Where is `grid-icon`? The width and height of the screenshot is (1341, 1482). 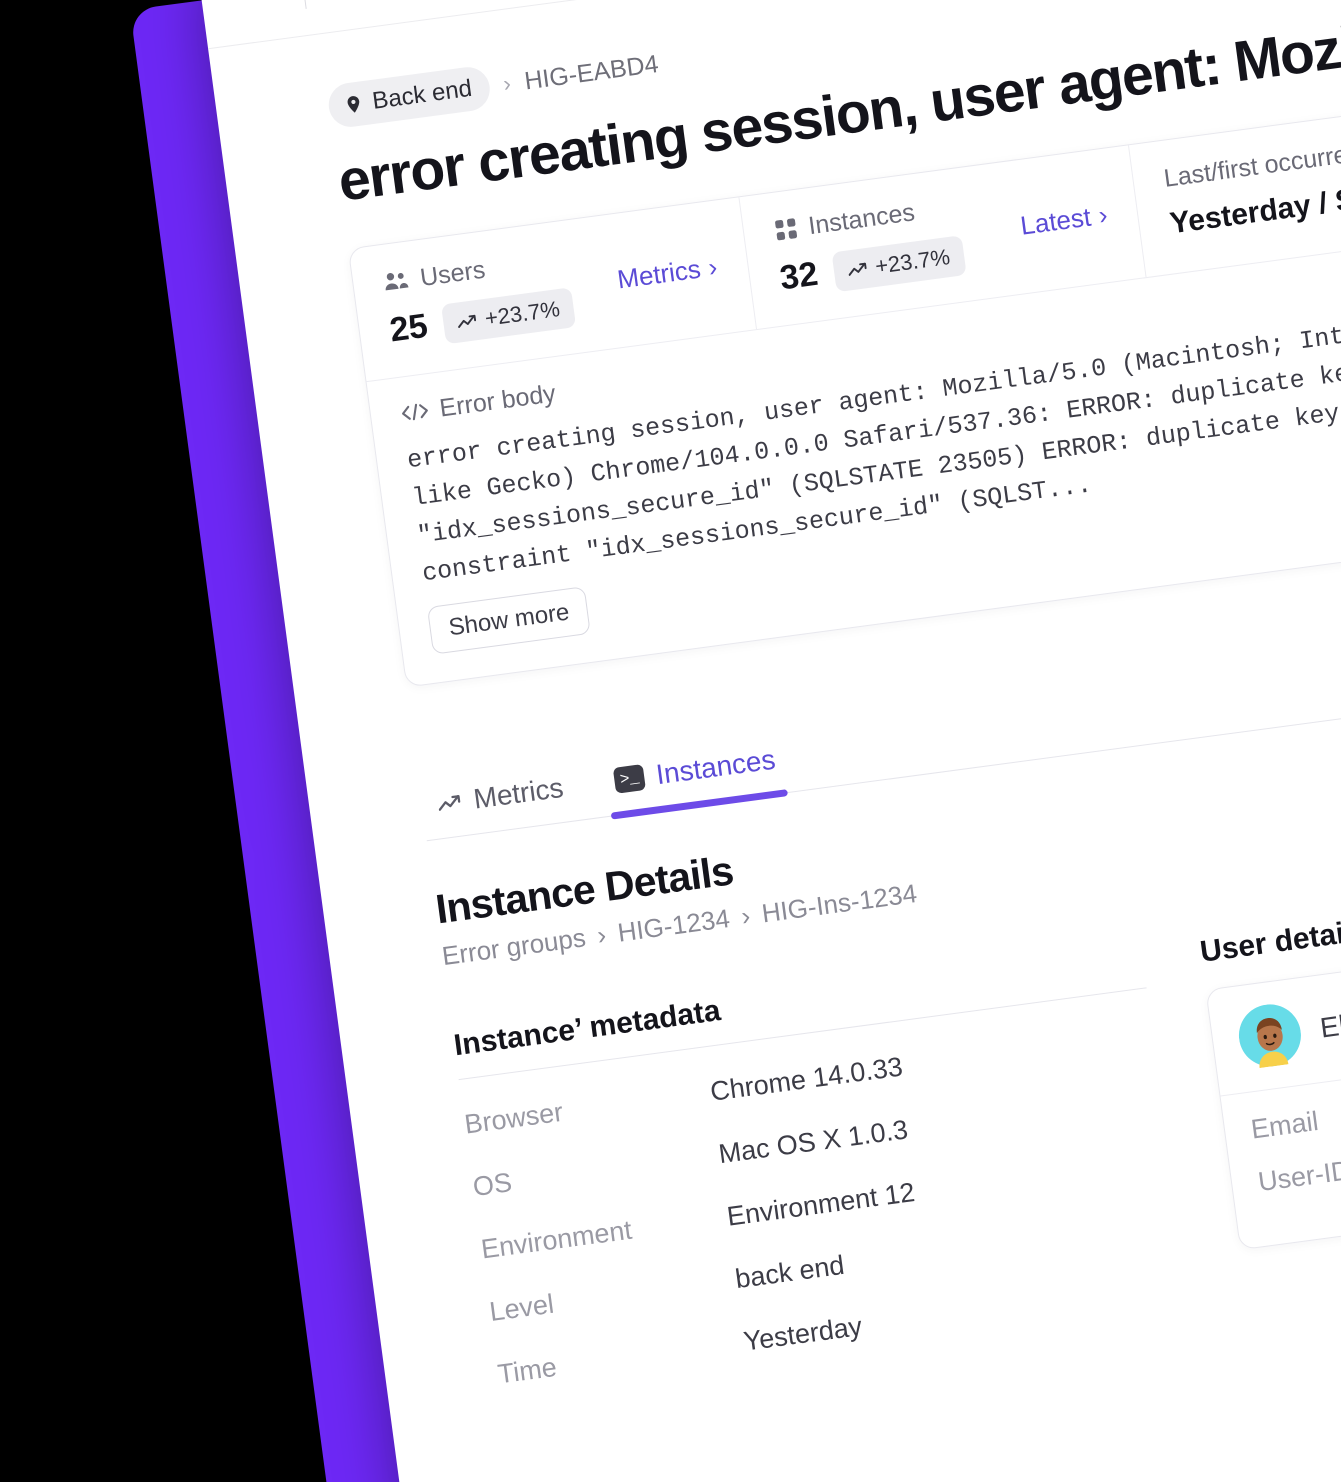 grid-icon is located at coordinates (785, 229).